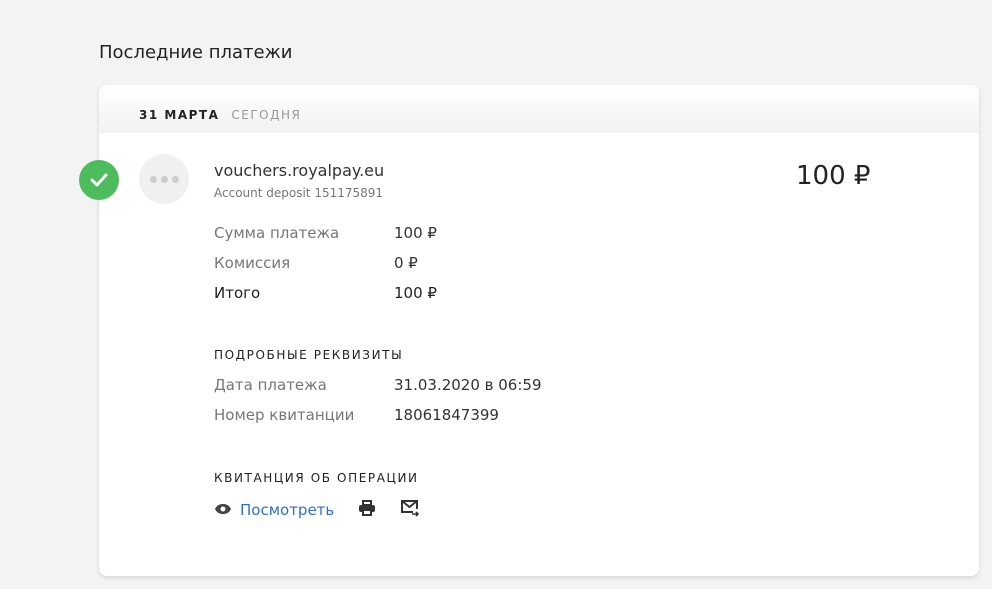 The image size is (992, 589). I want to click on row-label: Итого, so click(237, 293).